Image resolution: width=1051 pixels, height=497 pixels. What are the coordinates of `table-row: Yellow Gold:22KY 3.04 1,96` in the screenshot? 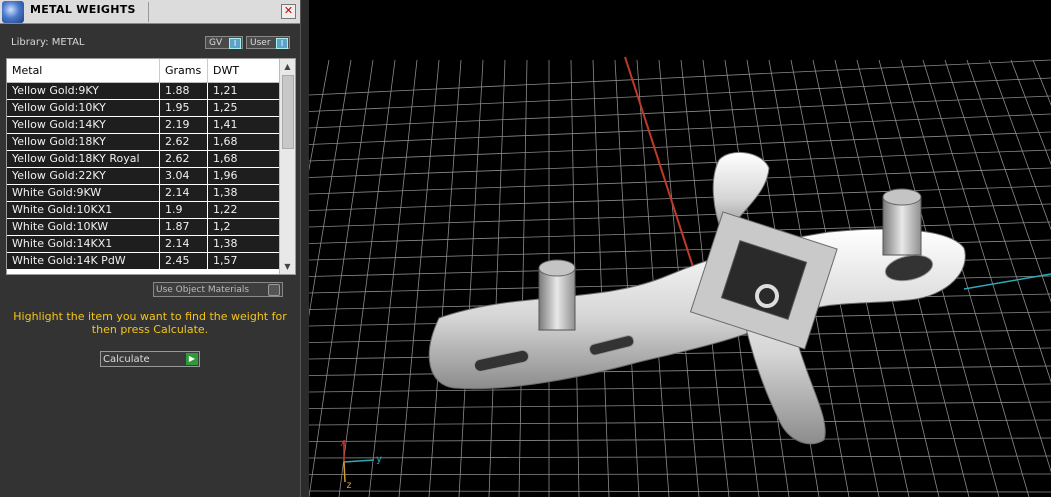 It's located at (143, 176).